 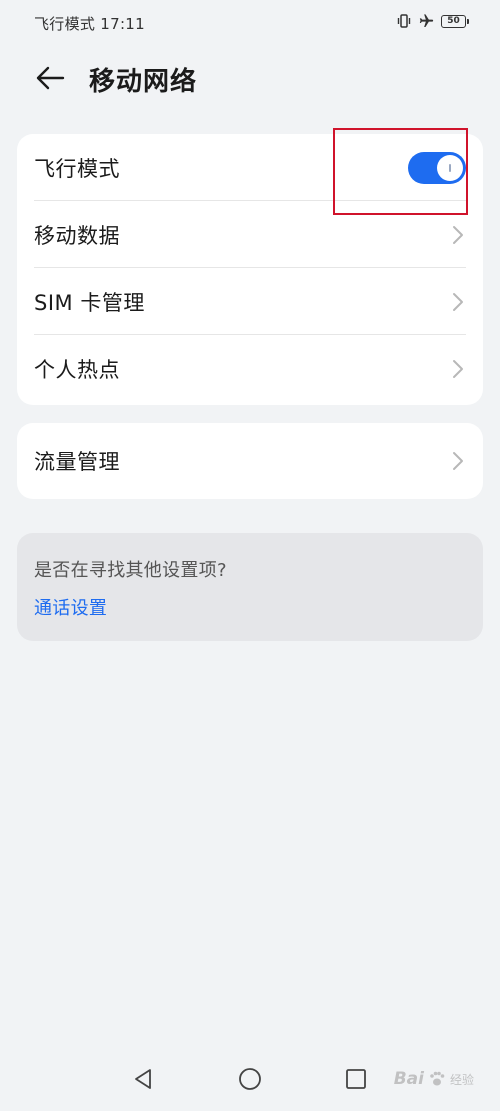 I want to click on nav-back-button, so click(x=143, y=1079).